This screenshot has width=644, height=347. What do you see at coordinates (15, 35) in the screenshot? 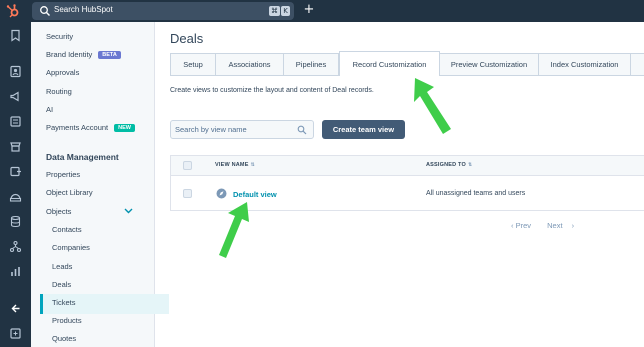
I see `bookmark-icon` at bounding box center [15, 35].